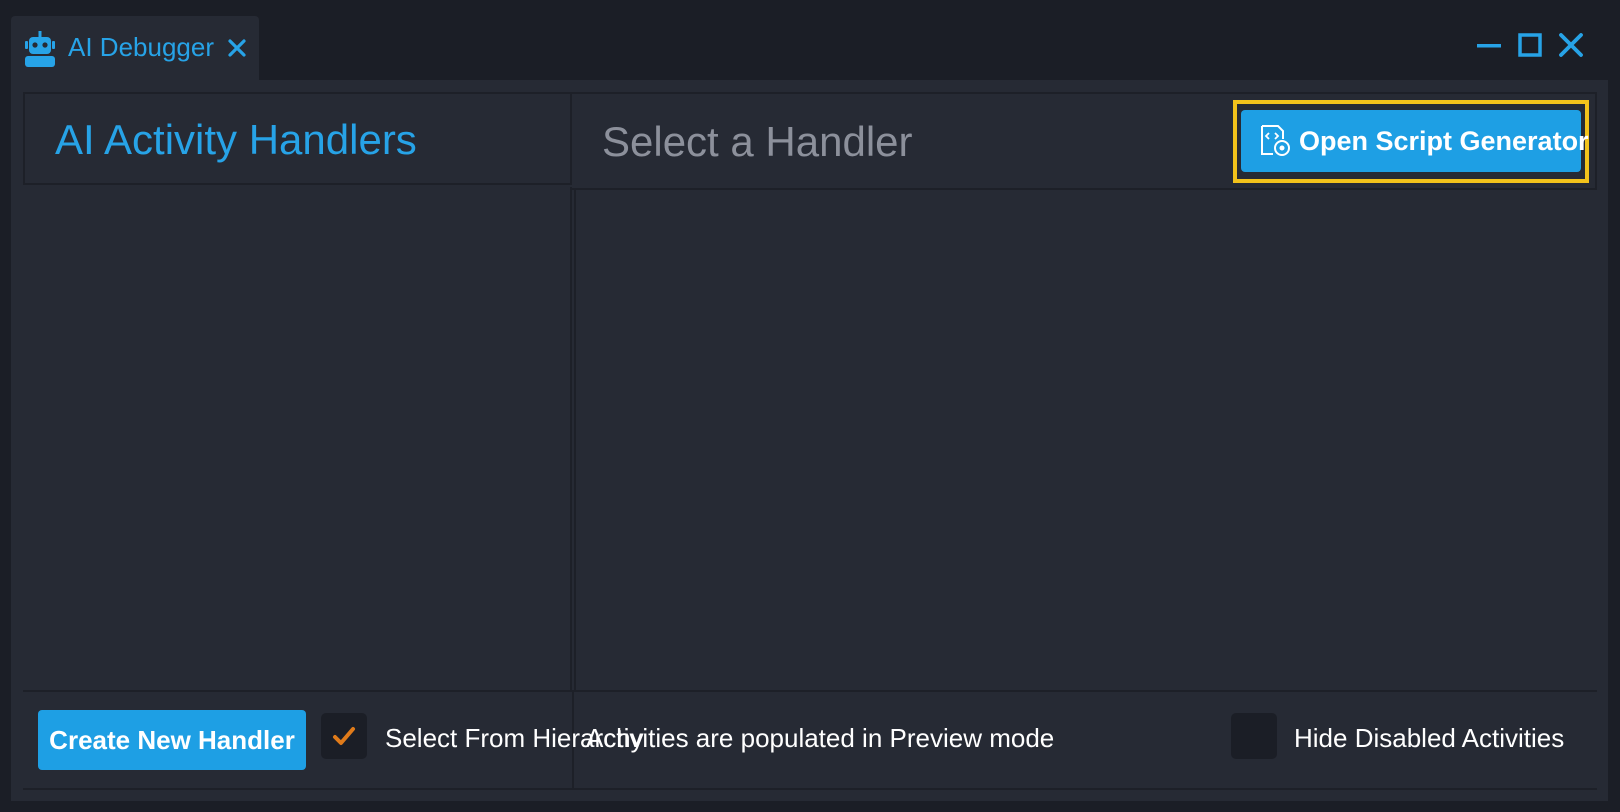 The width and height of the screenshot is (1620, 812). I want to click on create-new-handler-label: Create New Handler, so click(172, 740).